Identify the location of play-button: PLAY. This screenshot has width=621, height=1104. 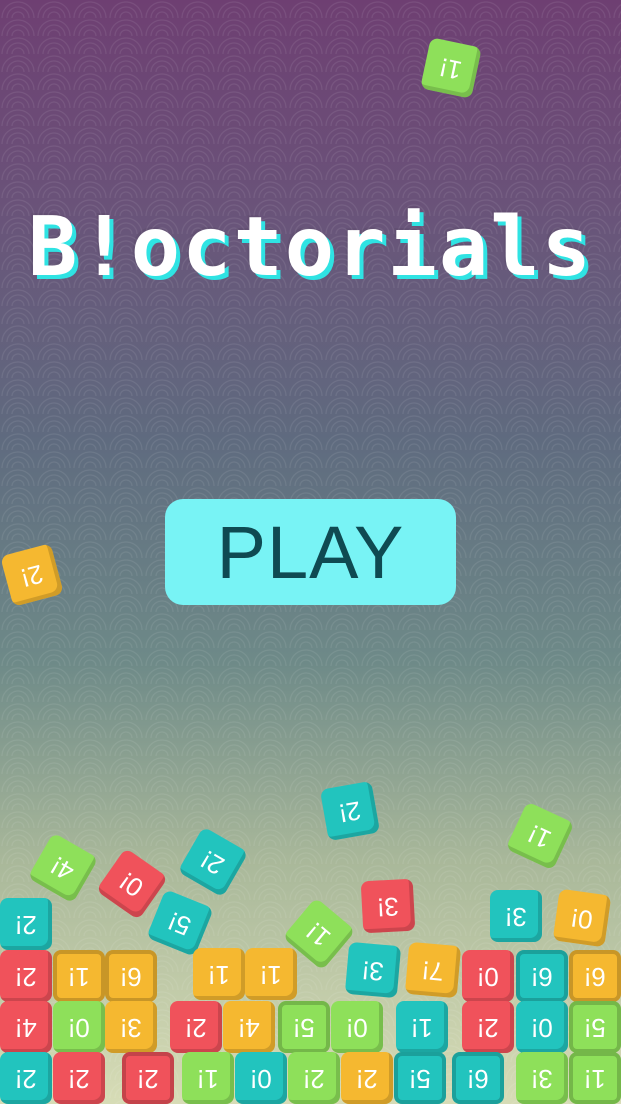
(310, 552).